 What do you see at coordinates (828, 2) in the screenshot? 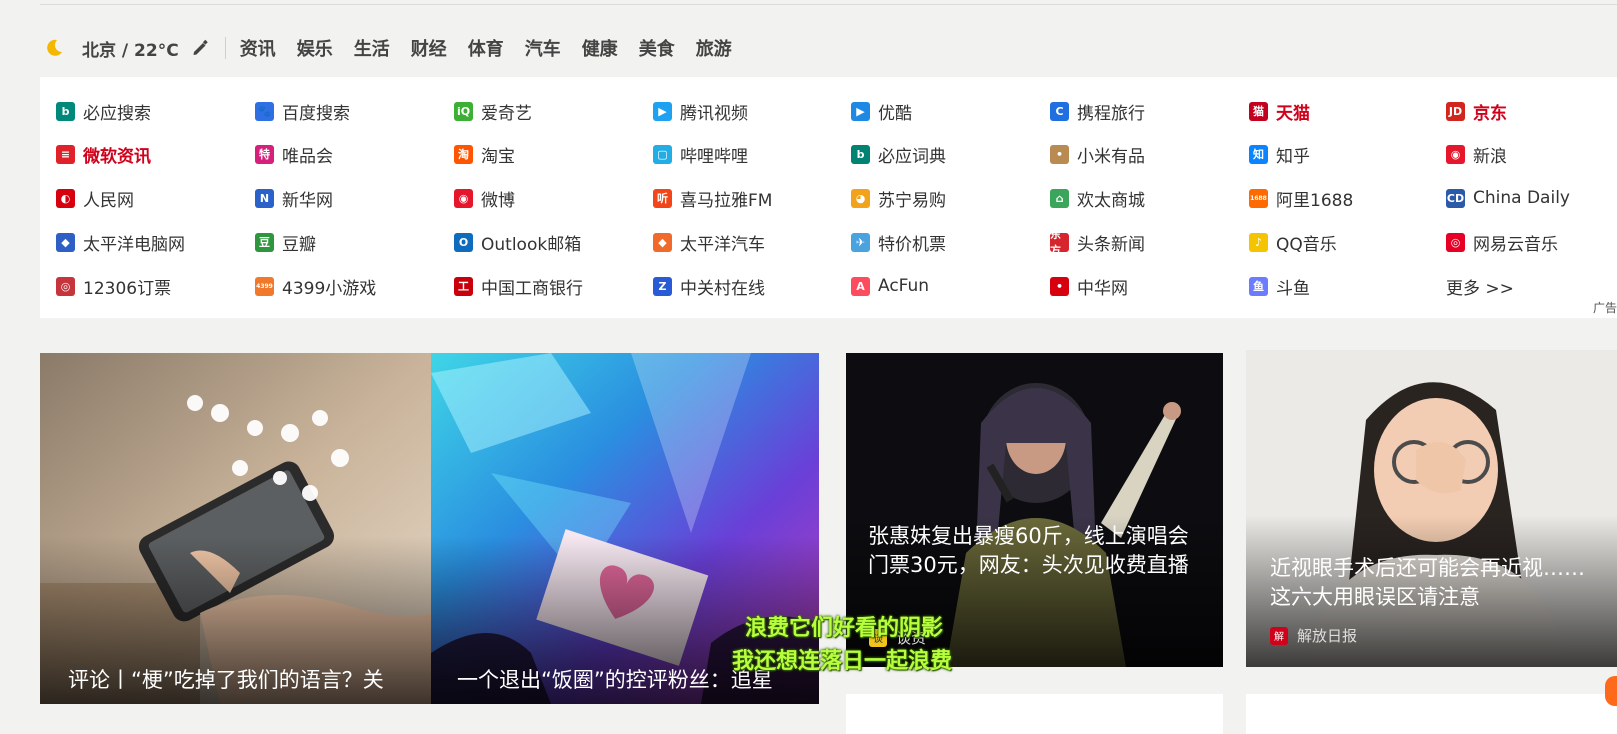
I see `top-divider` at bounding box center [828, 2].